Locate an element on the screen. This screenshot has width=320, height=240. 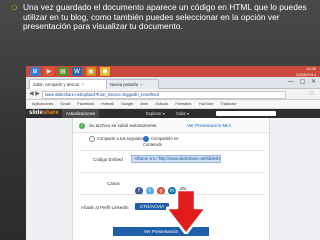
linkedin-button: CTG/ACVIA is located at coordinates (152, 206).